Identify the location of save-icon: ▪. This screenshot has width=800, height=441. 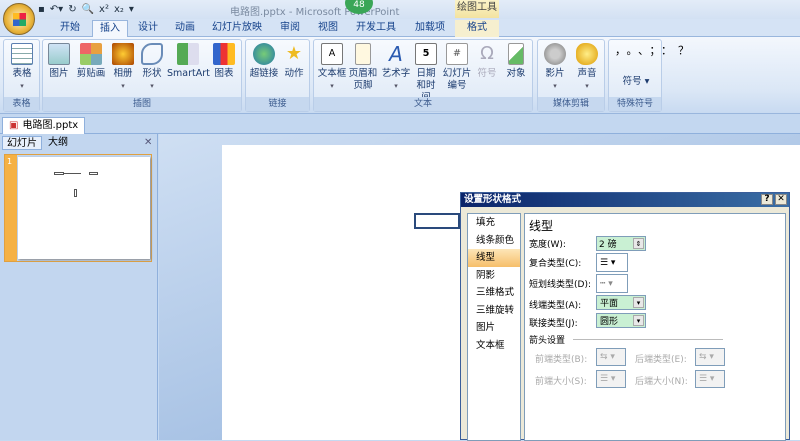
(41, 9).